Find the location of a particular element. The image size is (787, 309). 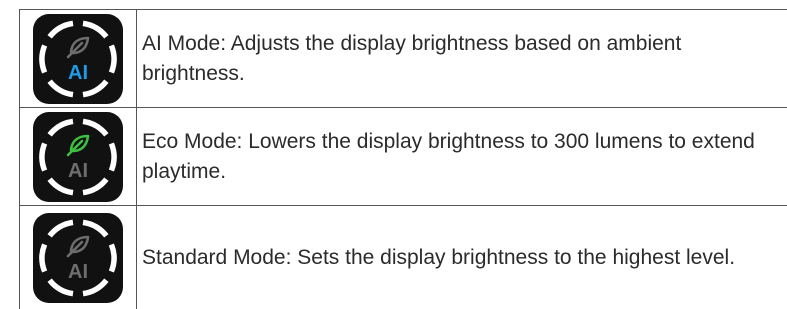

eco-mode-icon: AI is located at coordinates (78, 157).